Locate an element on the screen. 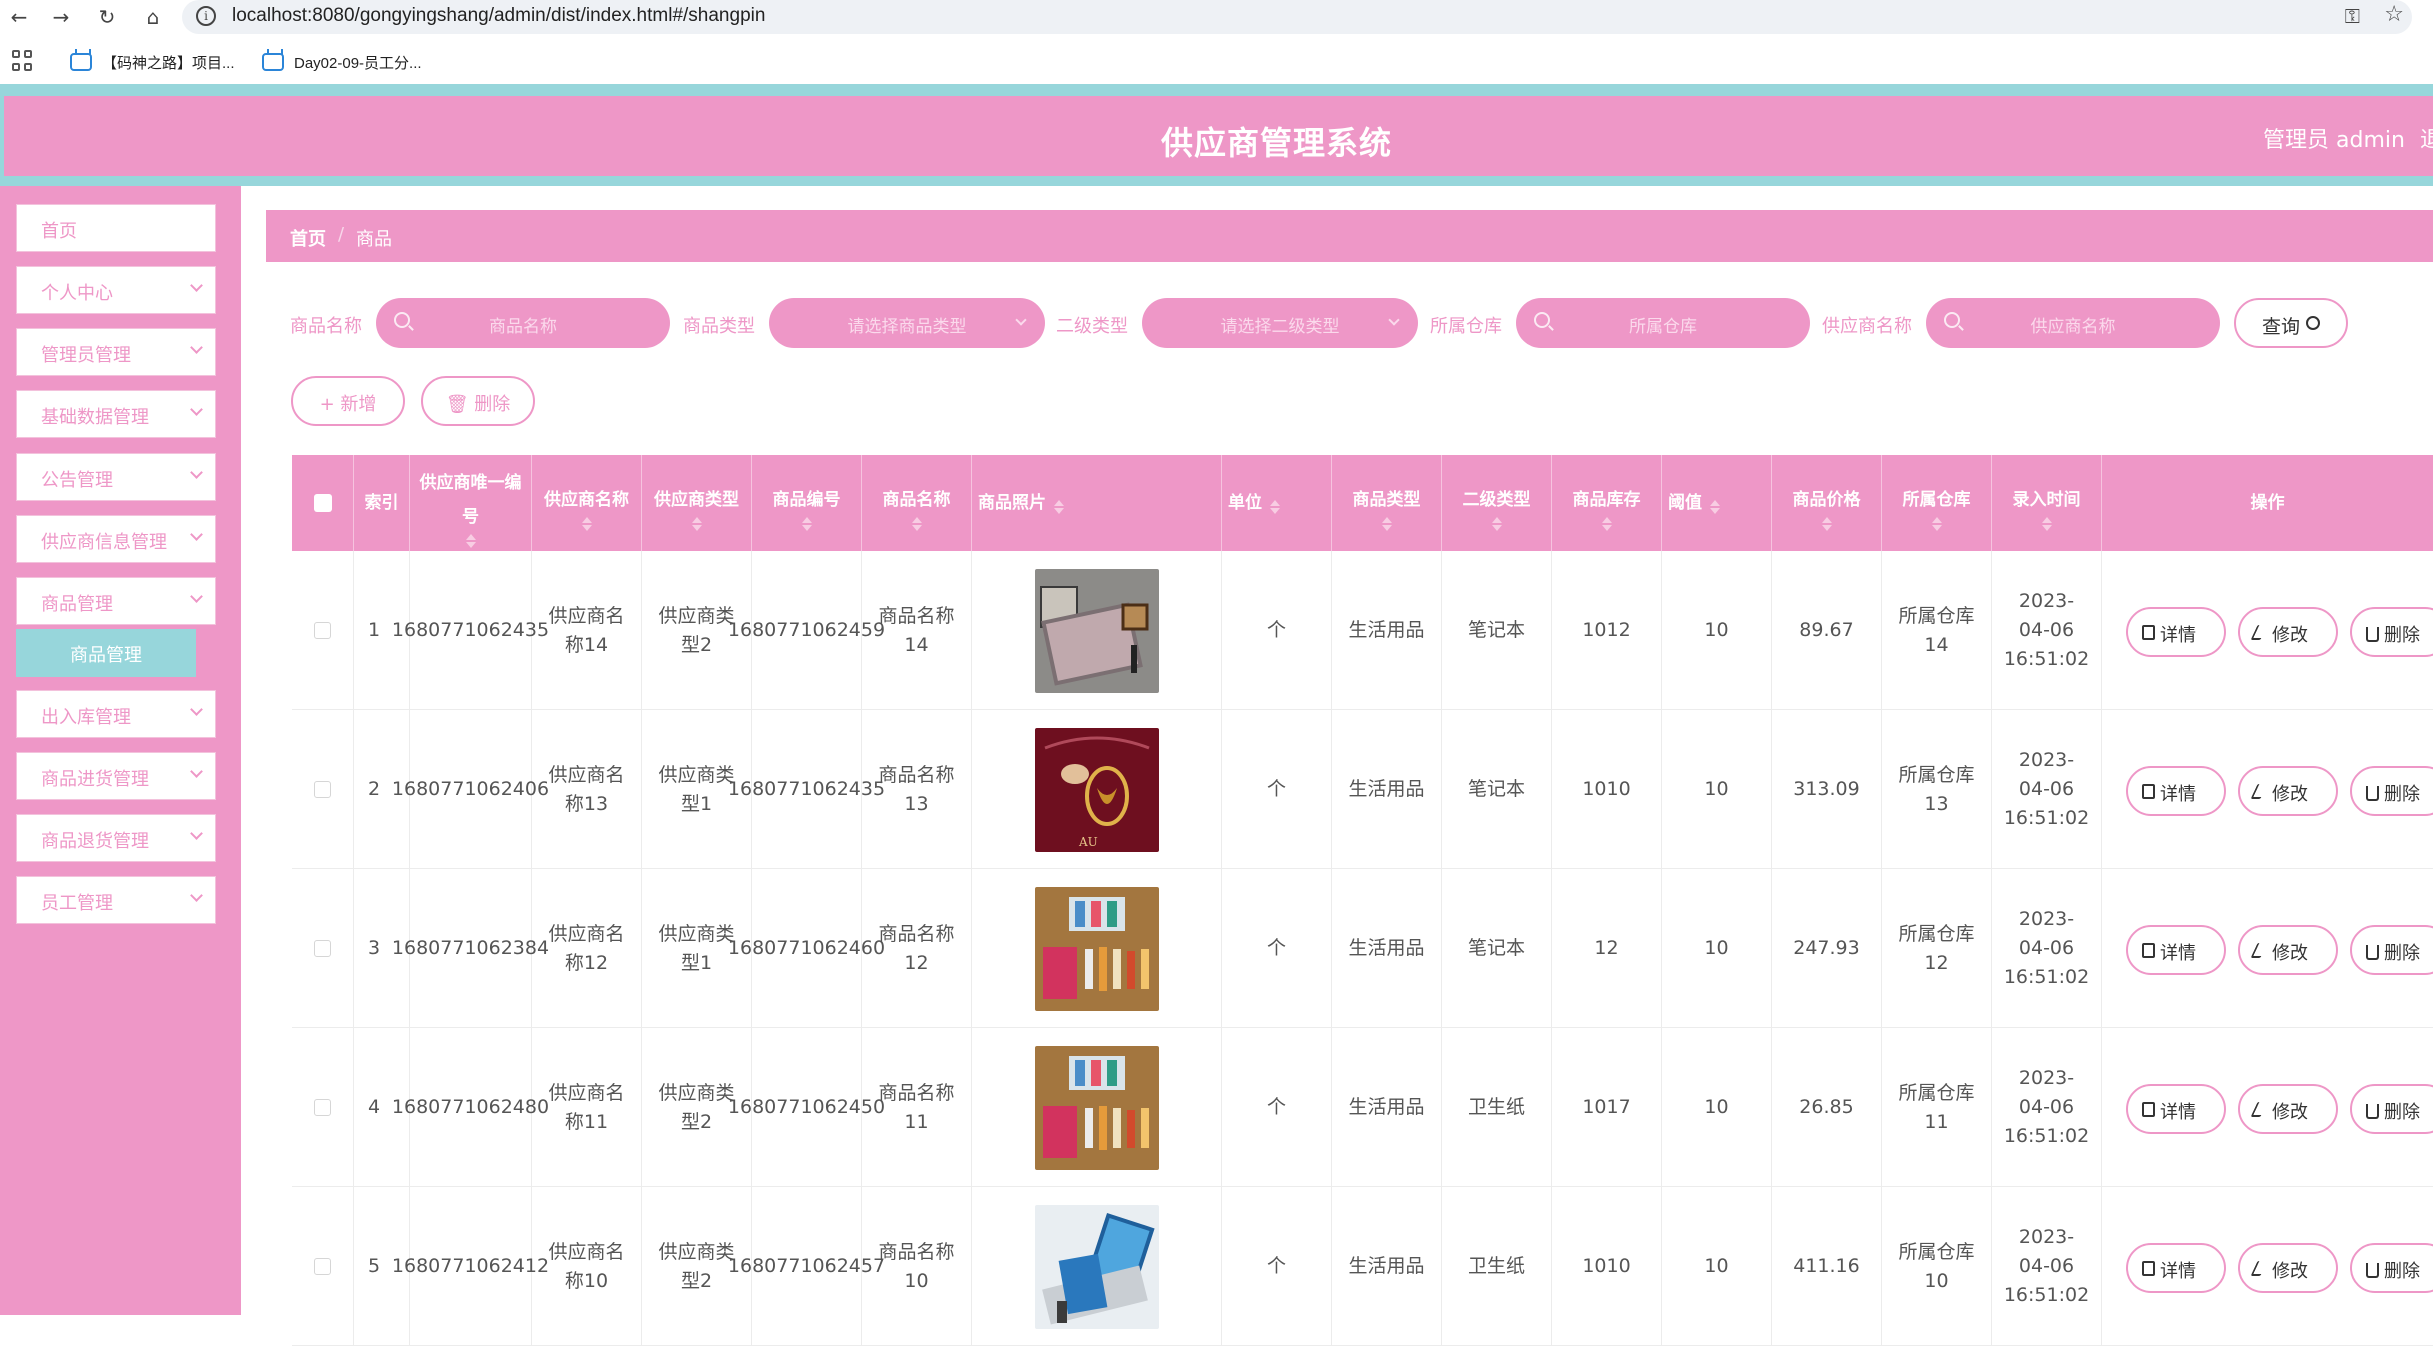  reload-icon: ↻ is located at coordinates (107, 17).